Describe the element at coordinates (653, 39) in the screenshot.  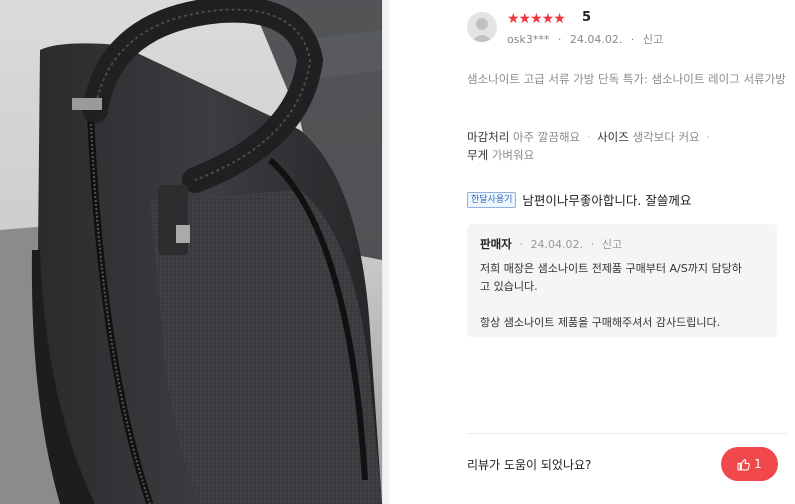
I see `report-link: 신고` at that location.